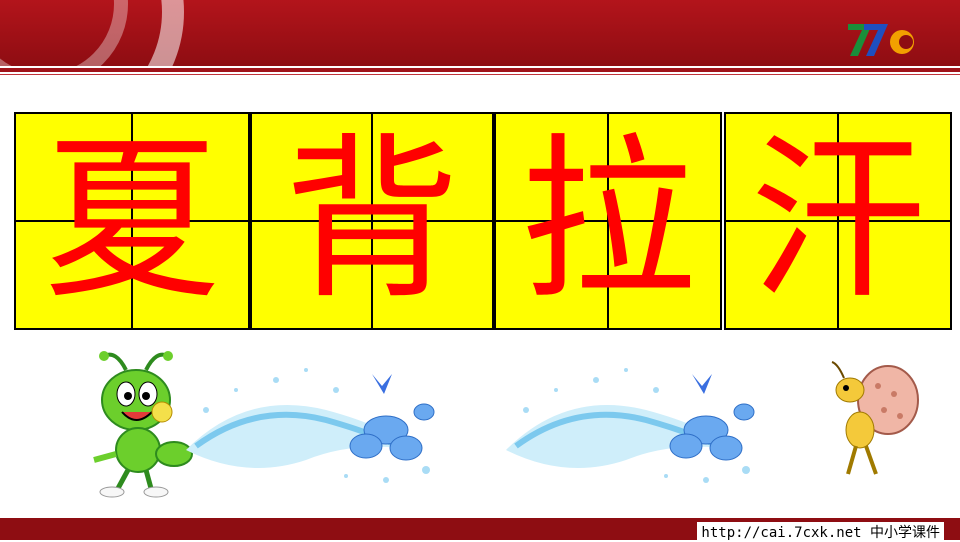 Image resolution: width=960 pixels, height=542 pixels. I want to click on header-divider-thin, so click(480, 74).